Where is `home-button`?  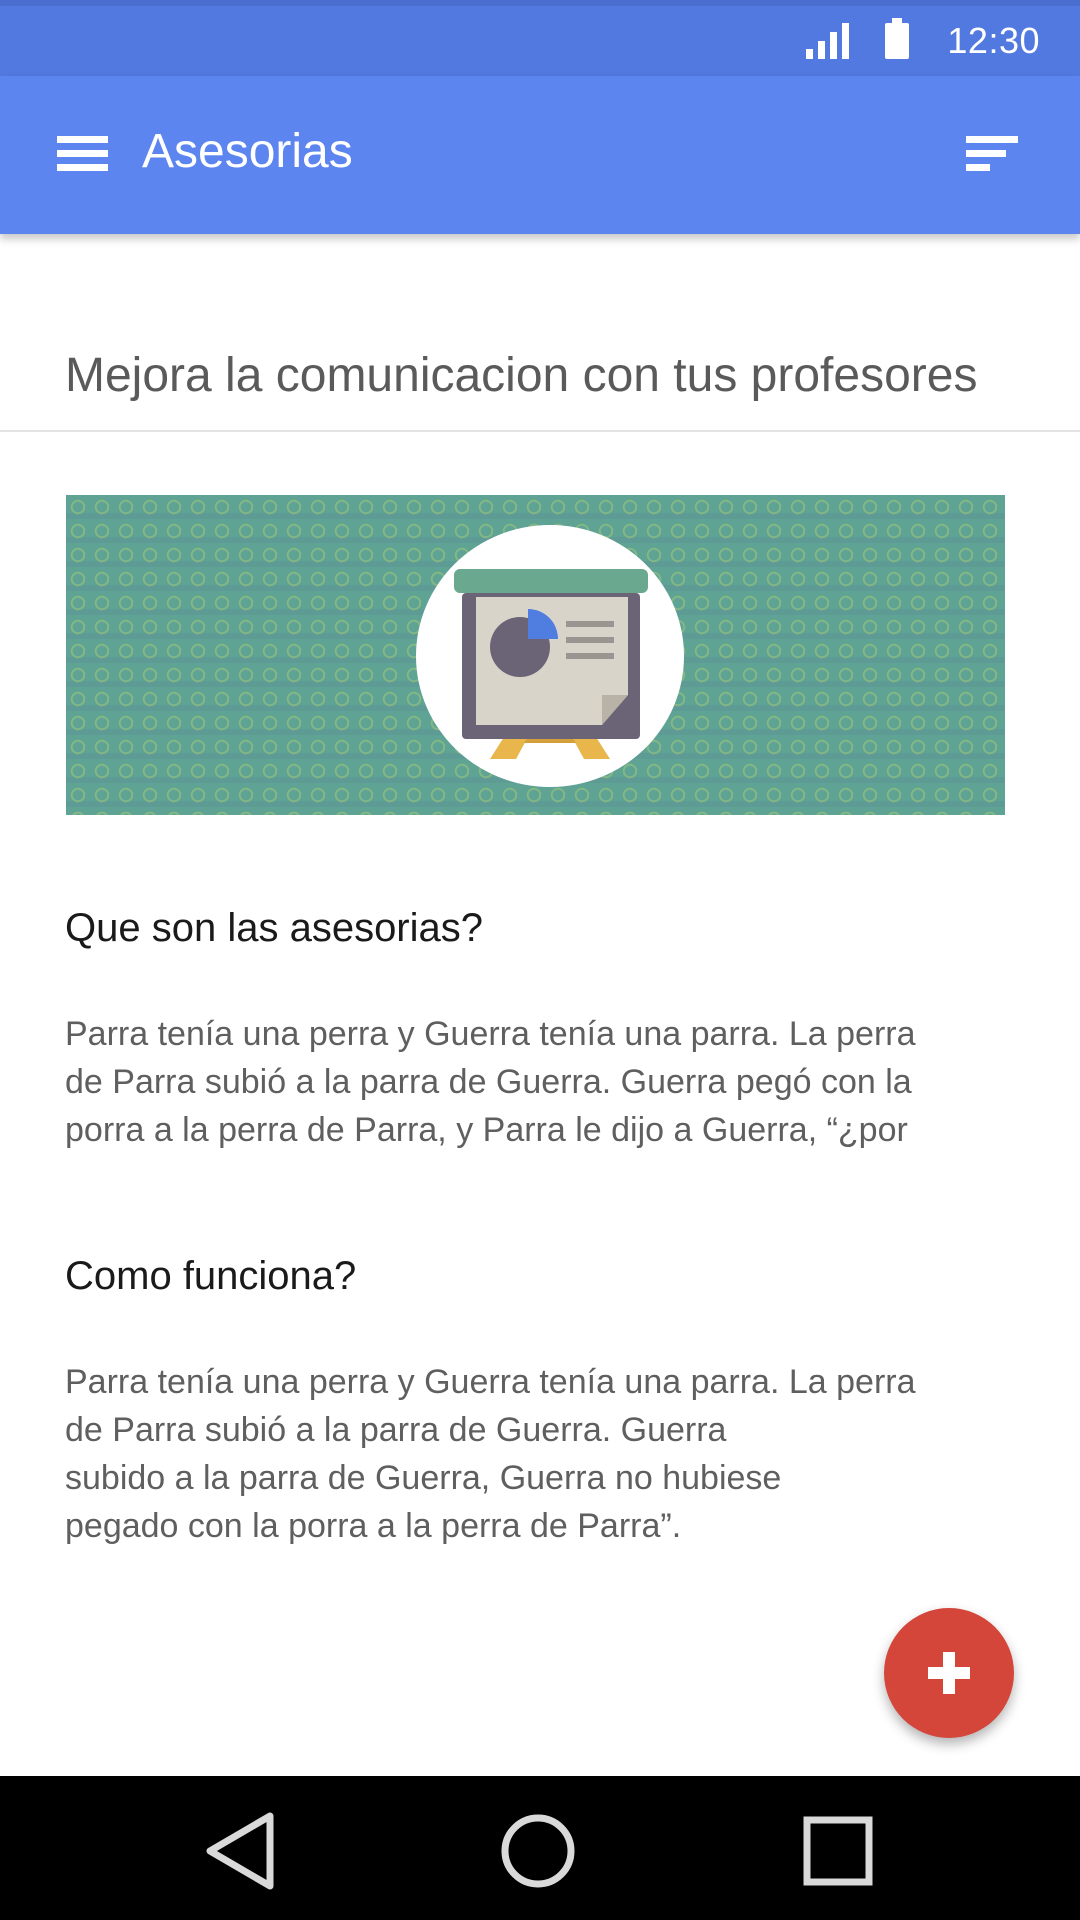
home-button is located at coordinates (538, 1851).